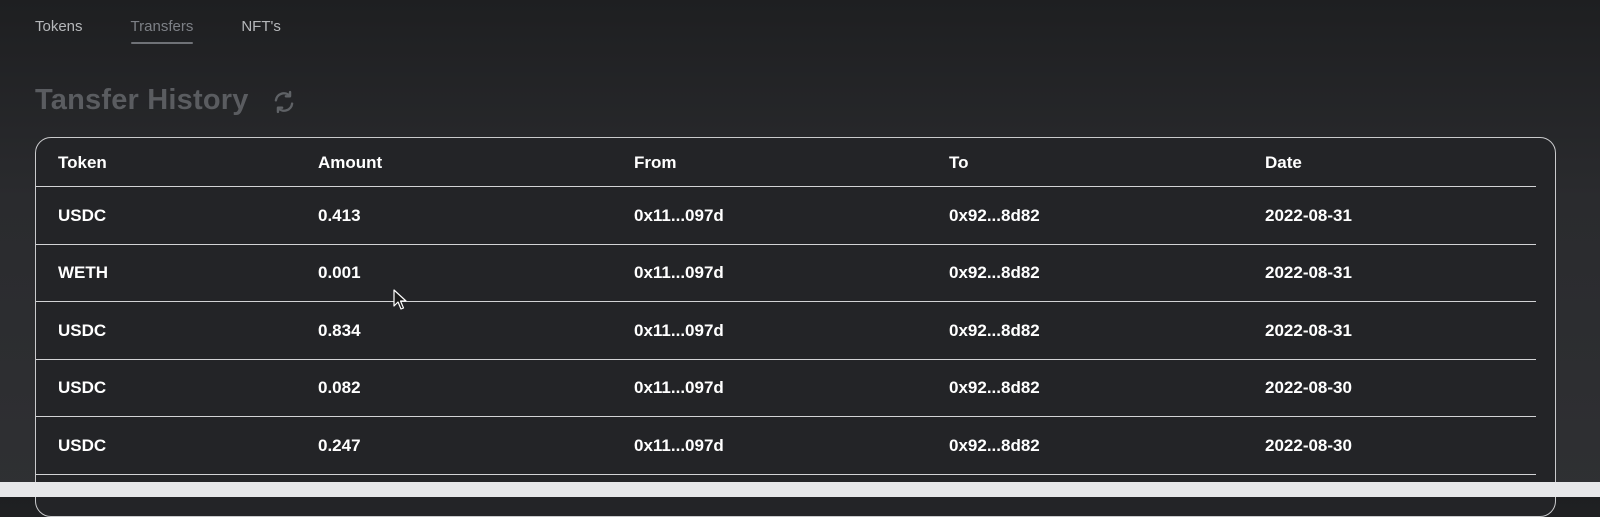 The image size is (1600, 517). Describe the element at coordinates (350, 162) in the screenshot. I see `column-header-amount: Amount` at that location.